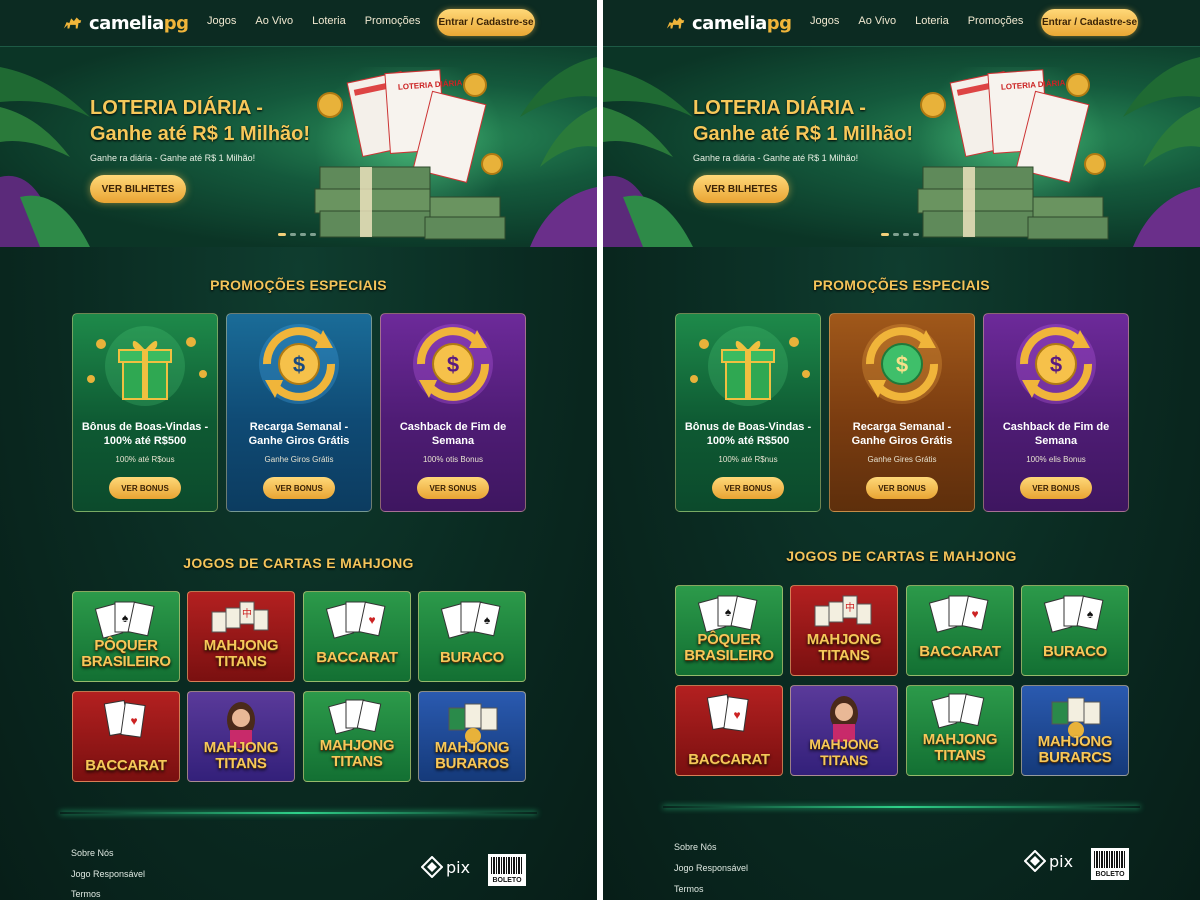  What do you see at coordinates (902, 459) in the screenshot?
I see `promo-subtitle: Ganhe Gires Grátis` at bounding box center [902, 459].